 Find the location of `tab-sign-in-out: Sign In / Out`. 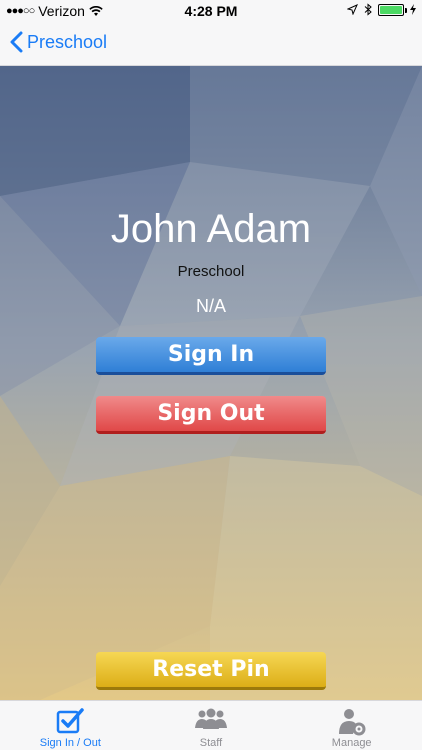

tab-sign-in-out: Sign In / Out is located at coordinates (70, 725).